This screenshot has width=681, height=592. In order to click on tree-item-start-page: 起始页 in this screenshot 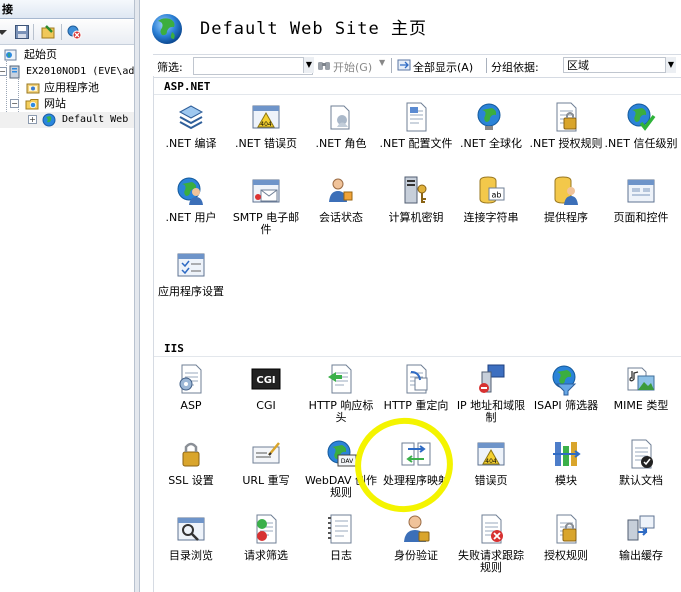, I will do `click(67, 55)`.